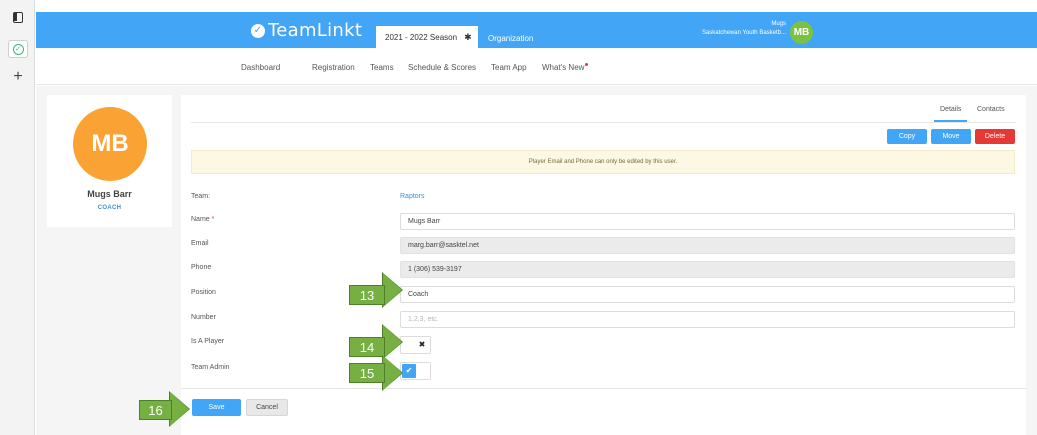 This screenshot has height=435, width=1037. Describe the element at coordinates (210, 367) in the screenshot. I see `team-admin-label: Team Admin` at that location.